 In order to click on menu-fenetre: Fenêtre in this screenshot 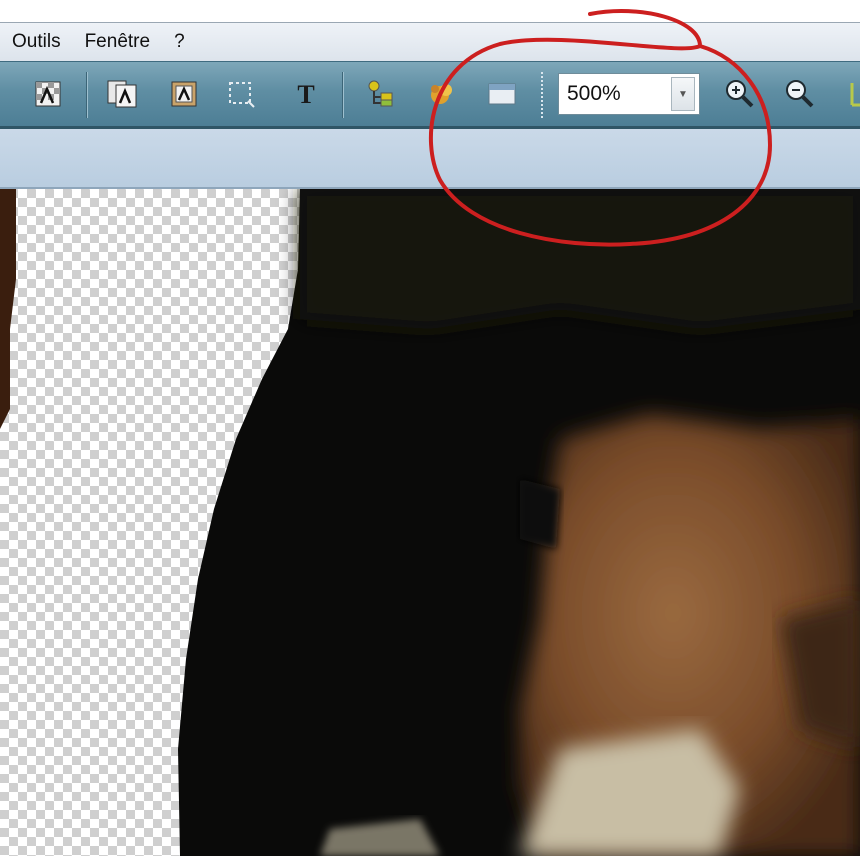, I will do `click(117, 42)`.